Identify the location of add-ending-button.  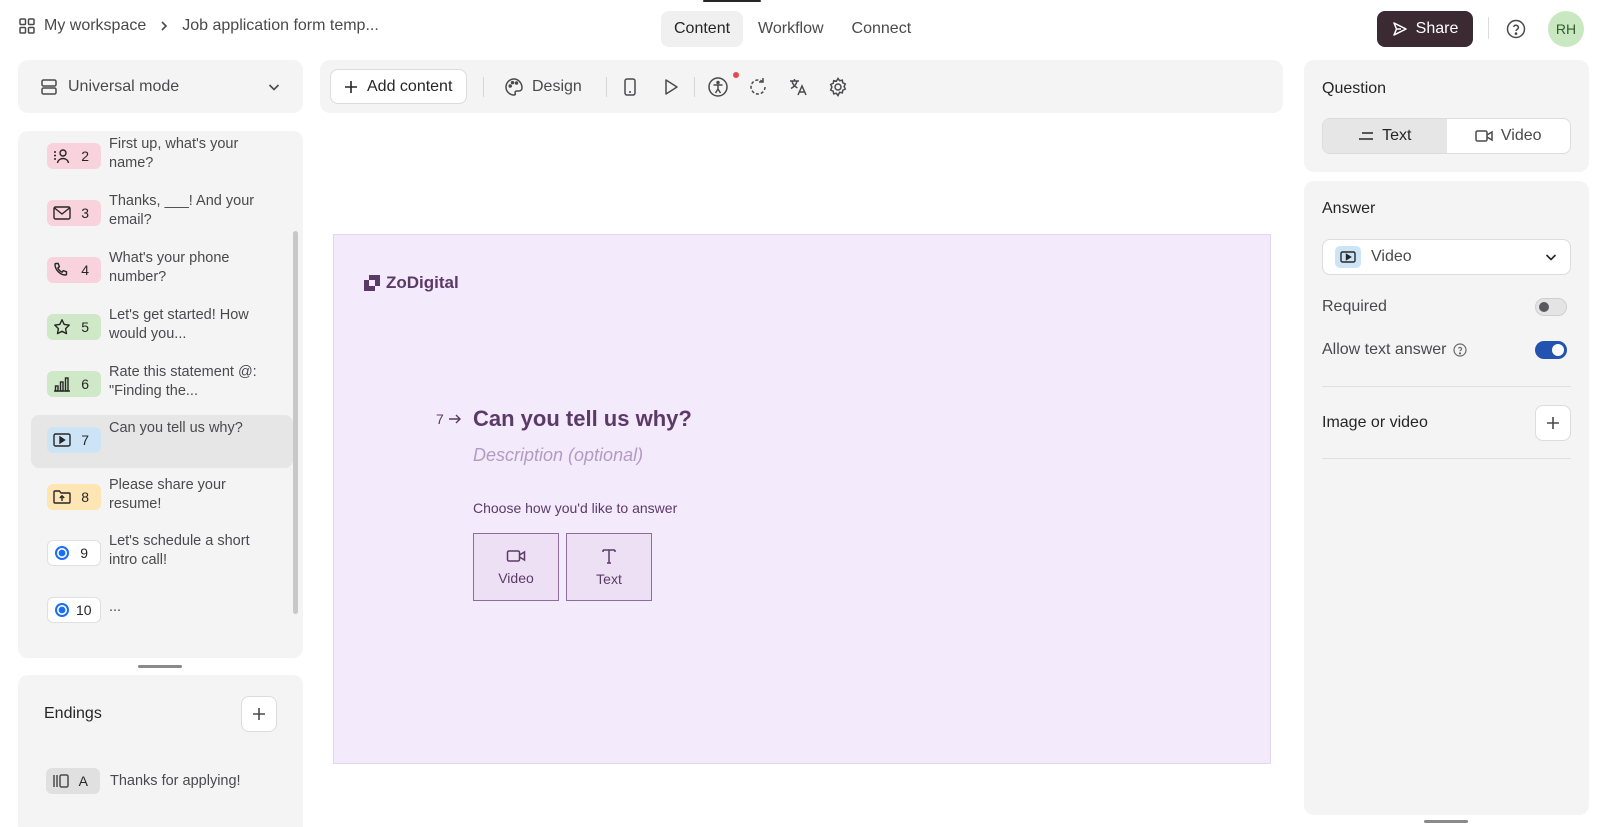
(259, 714).